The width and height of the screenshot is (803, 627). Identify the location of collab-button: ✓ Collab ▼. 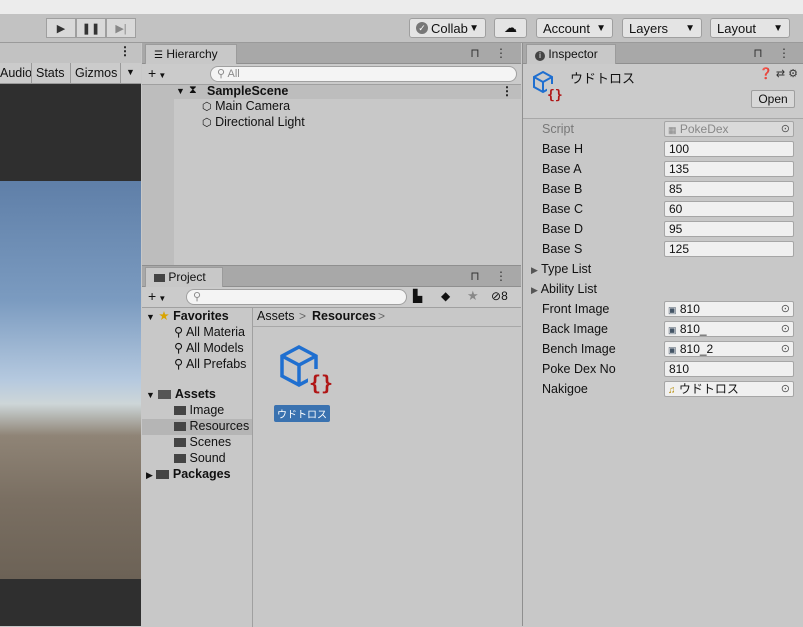
(447, 28).